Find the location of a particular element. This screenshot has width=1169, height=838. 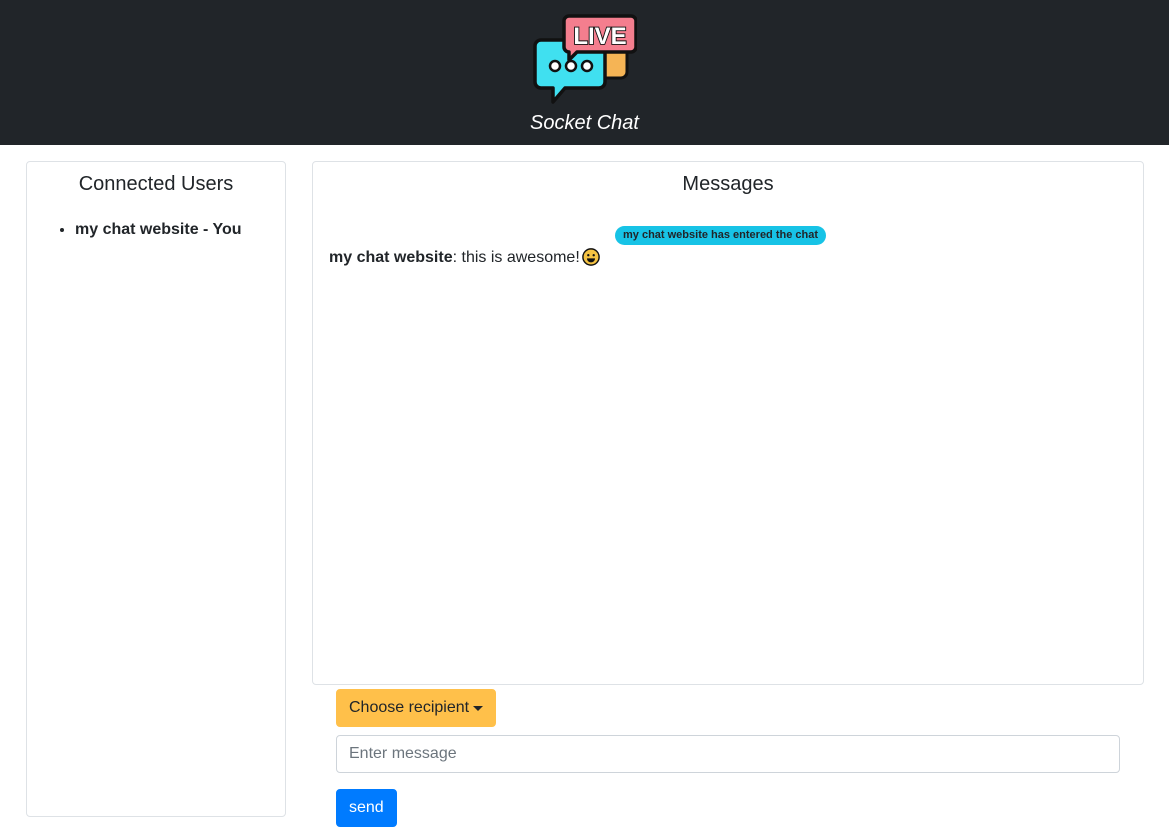

connected-users-title: Connected Users is located at coordinates (156, 184).